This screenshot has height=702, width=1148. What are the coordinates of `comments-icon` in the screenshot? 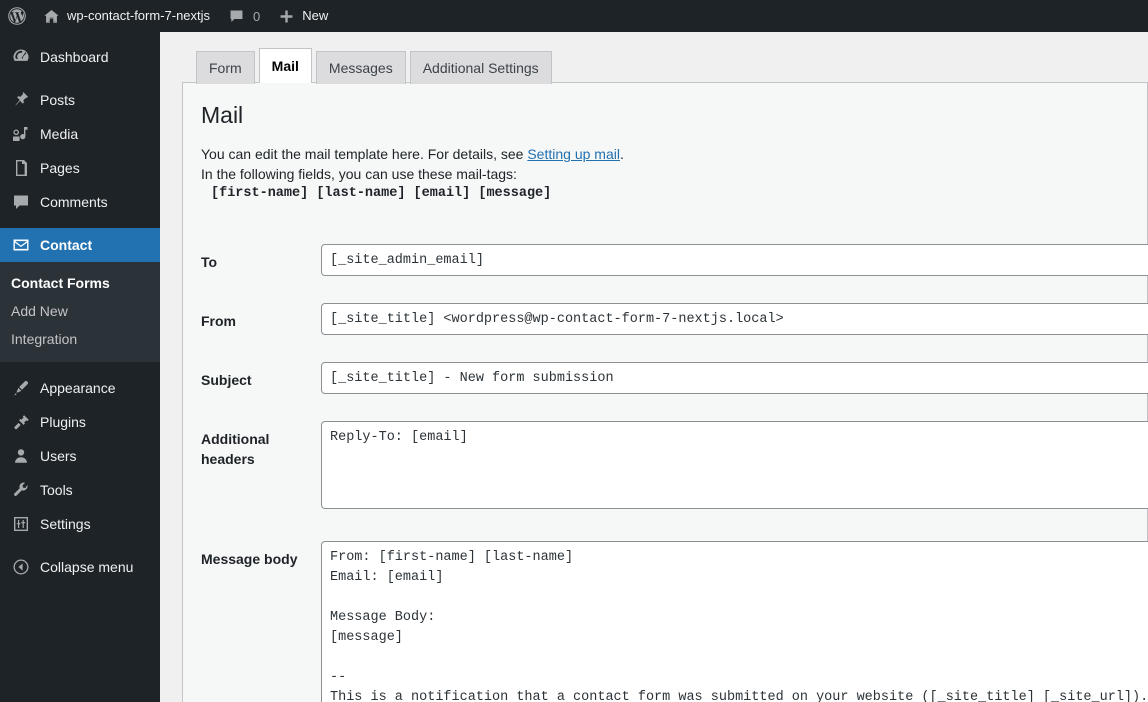 It's located at (21, 202).